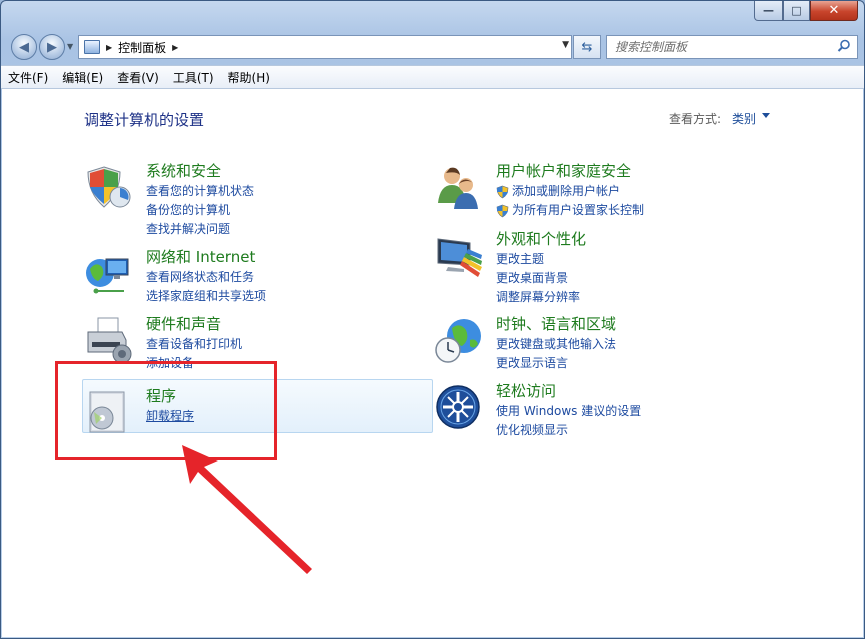 The image size is (865, 639). I want to click on menu-bar: 文件(F) 编辑(E) 查看(V) 工具(T) 帮助(H), so click(432, 77).